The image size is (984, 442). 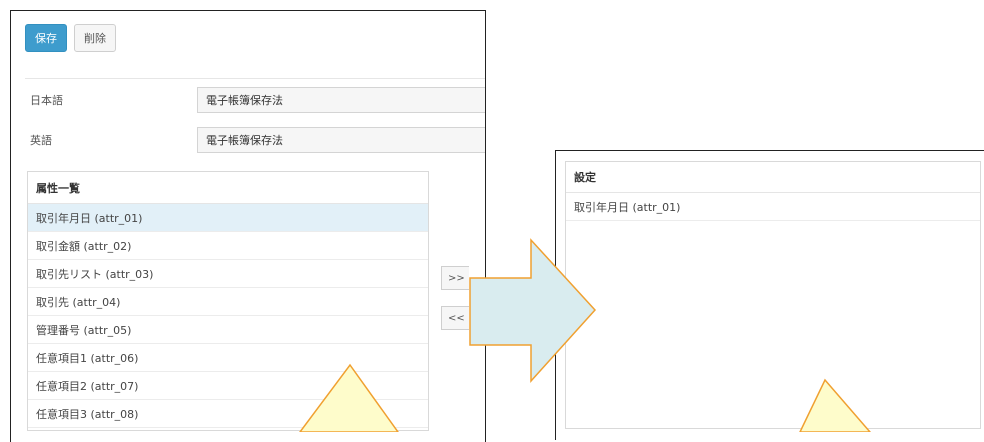 I want to click on right-arrow-shape, so click(x=533, y=310).